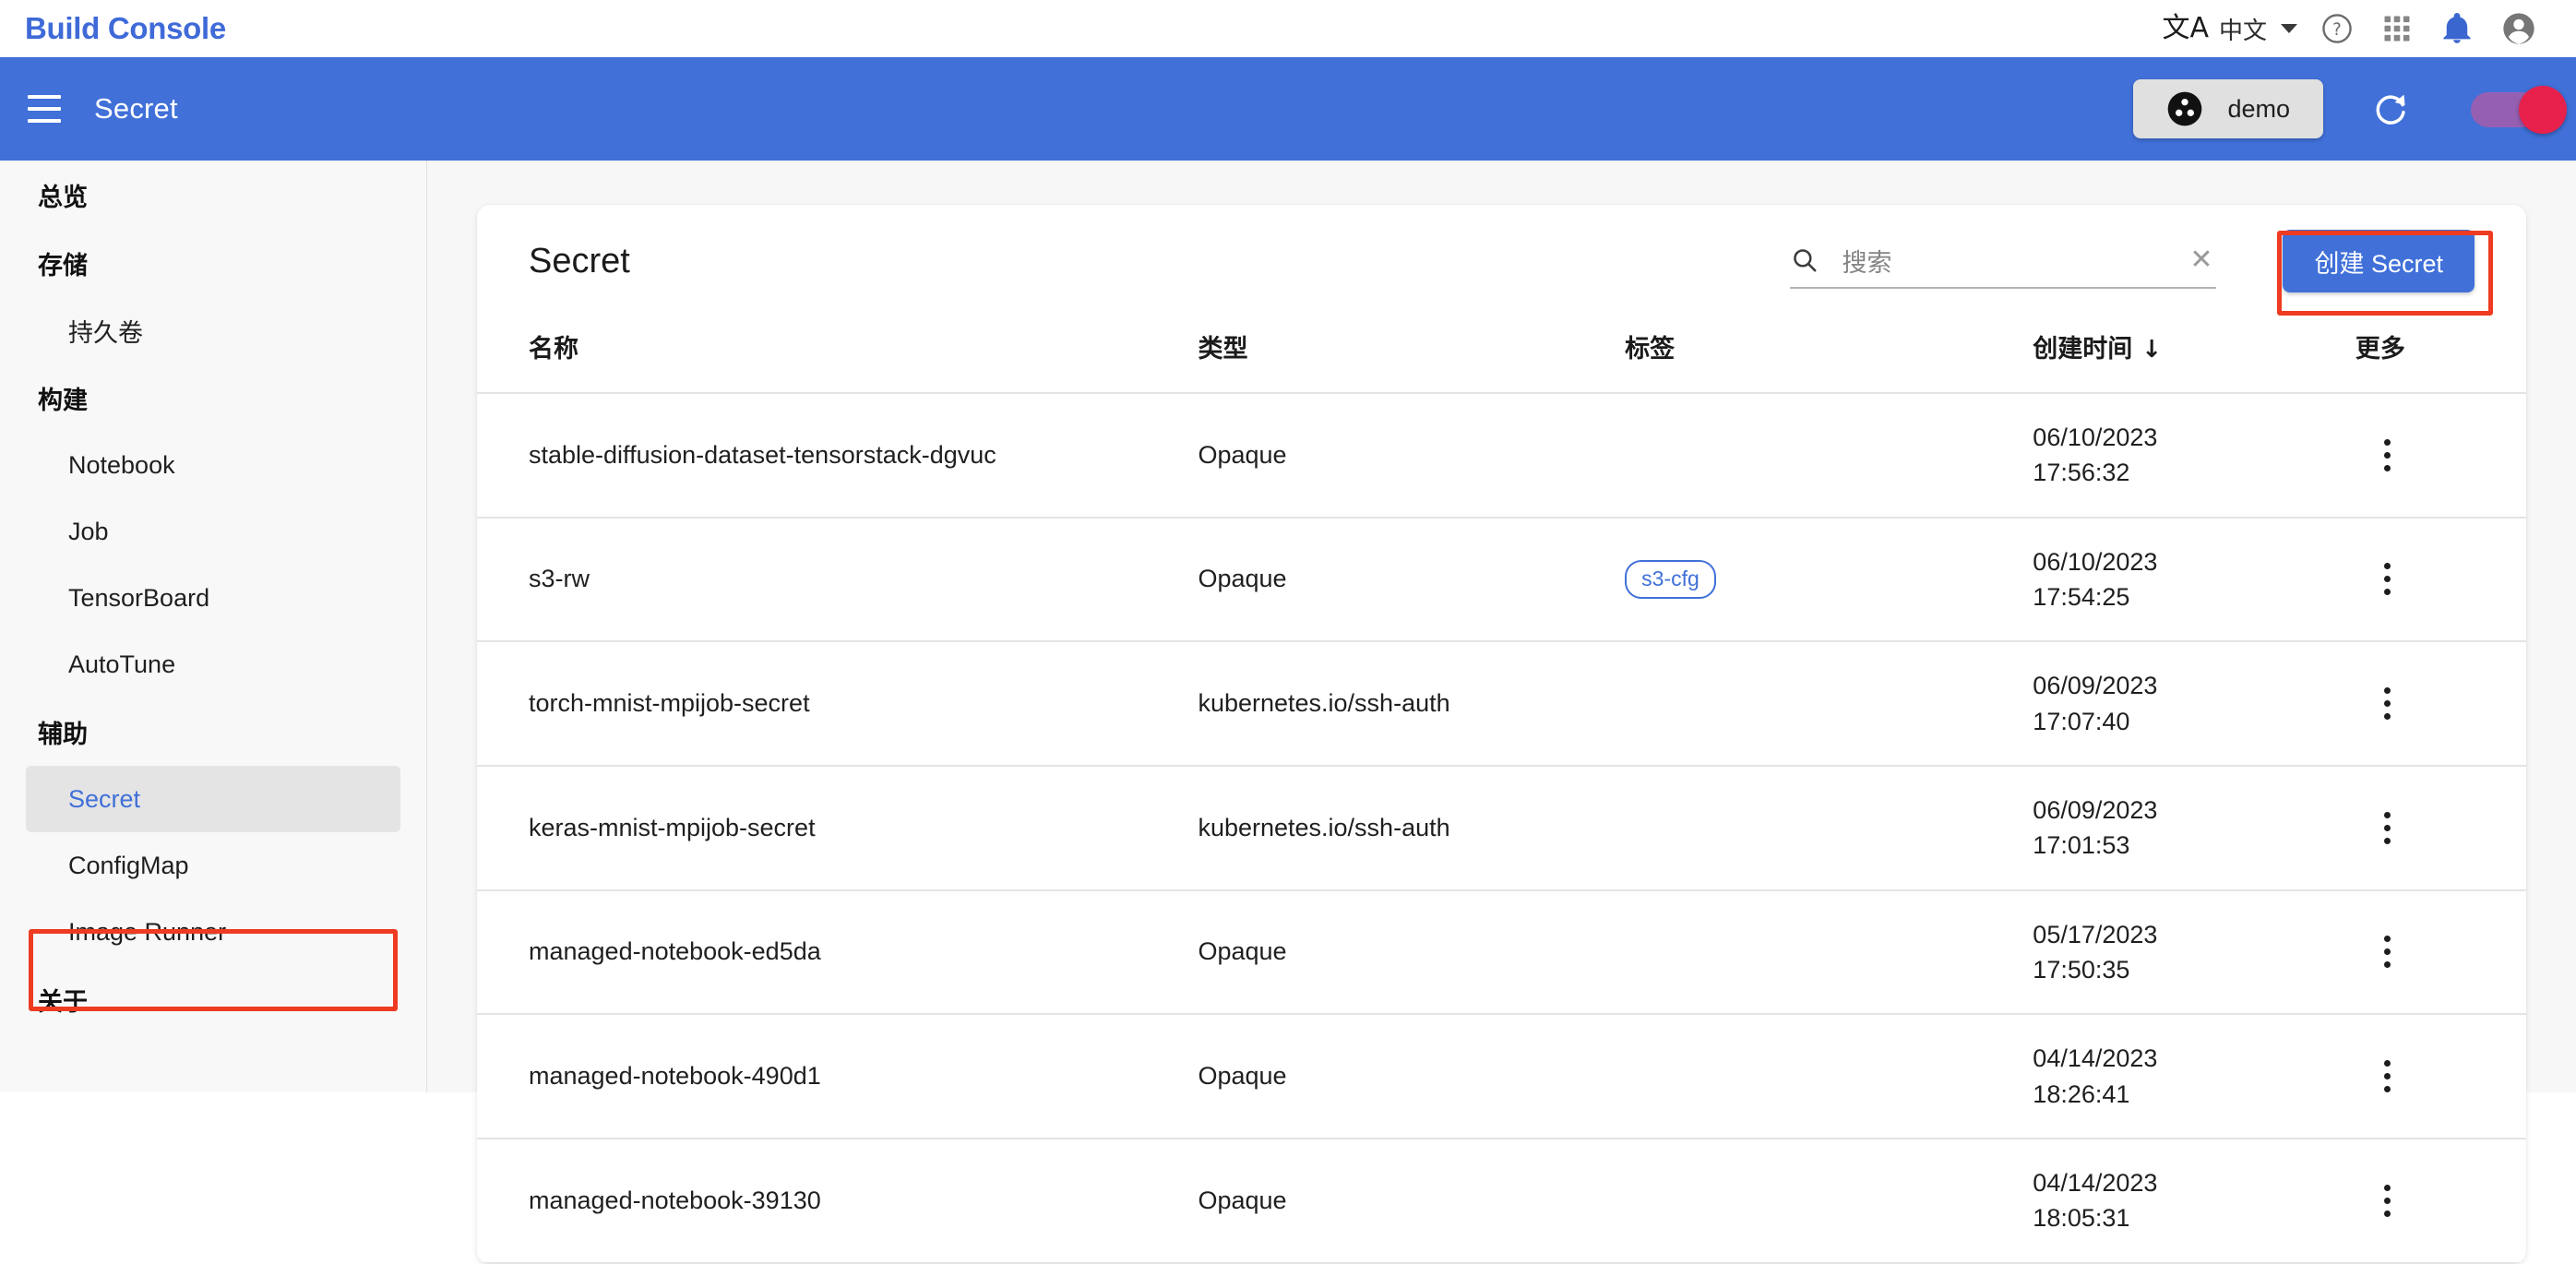 The width and height of the screenshot is (2576, 1264). I want to click on help-button: ?, so click(2337, 28).